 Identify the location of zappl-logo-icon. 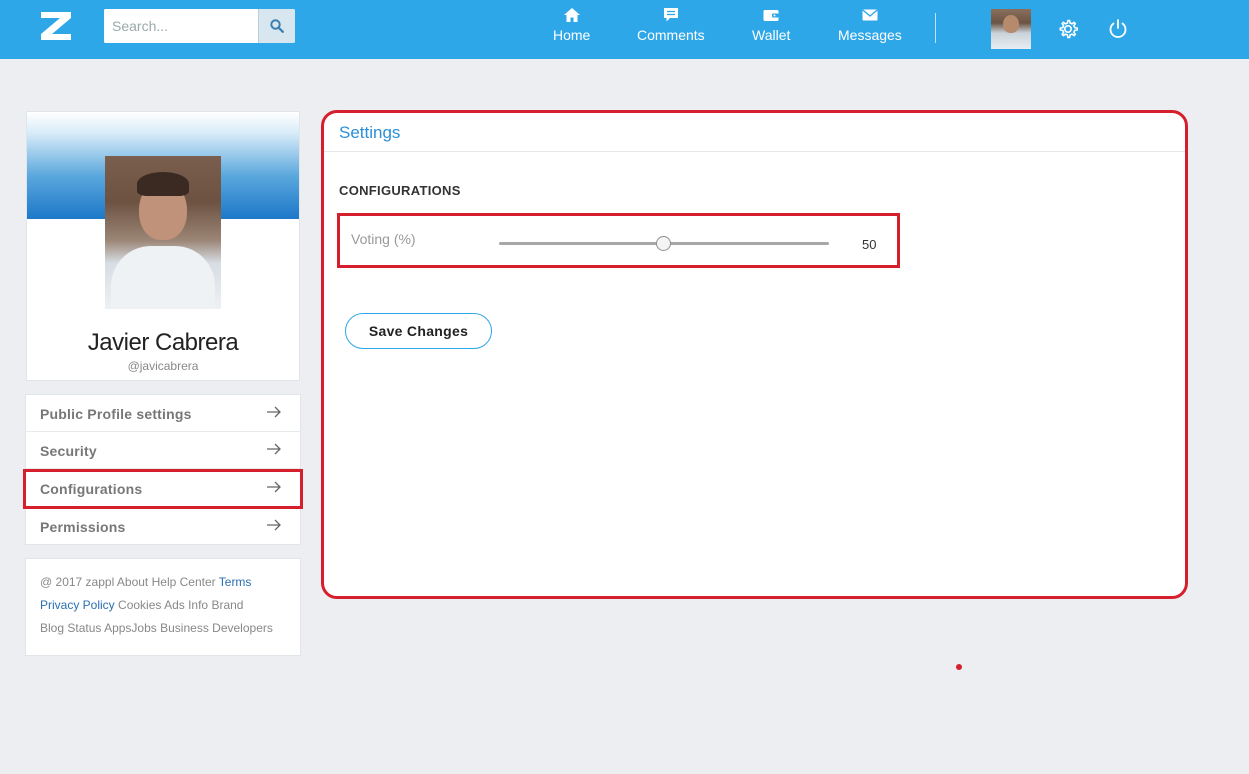
(56, 26).